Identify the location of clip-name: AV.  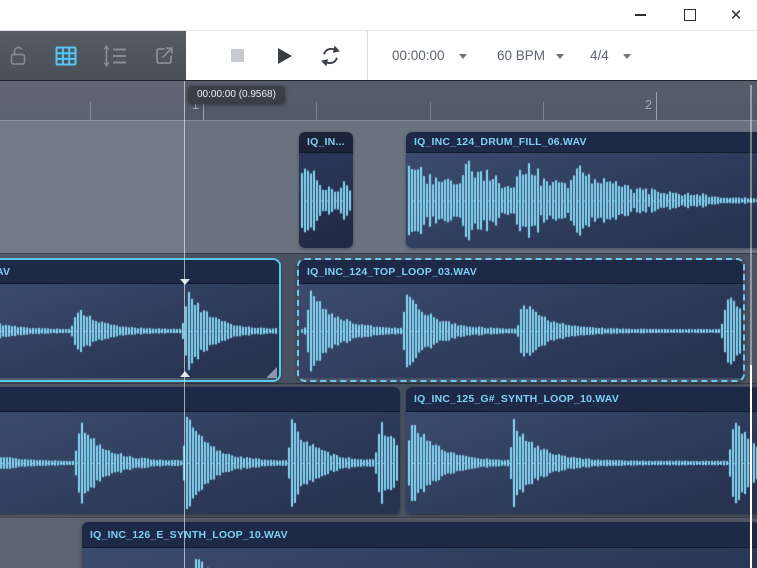
(139, 272).